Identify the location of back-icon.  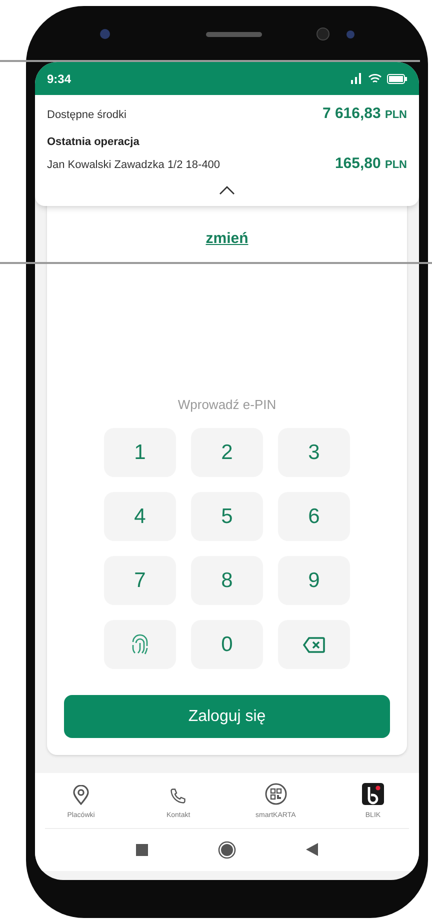
(312, 849).